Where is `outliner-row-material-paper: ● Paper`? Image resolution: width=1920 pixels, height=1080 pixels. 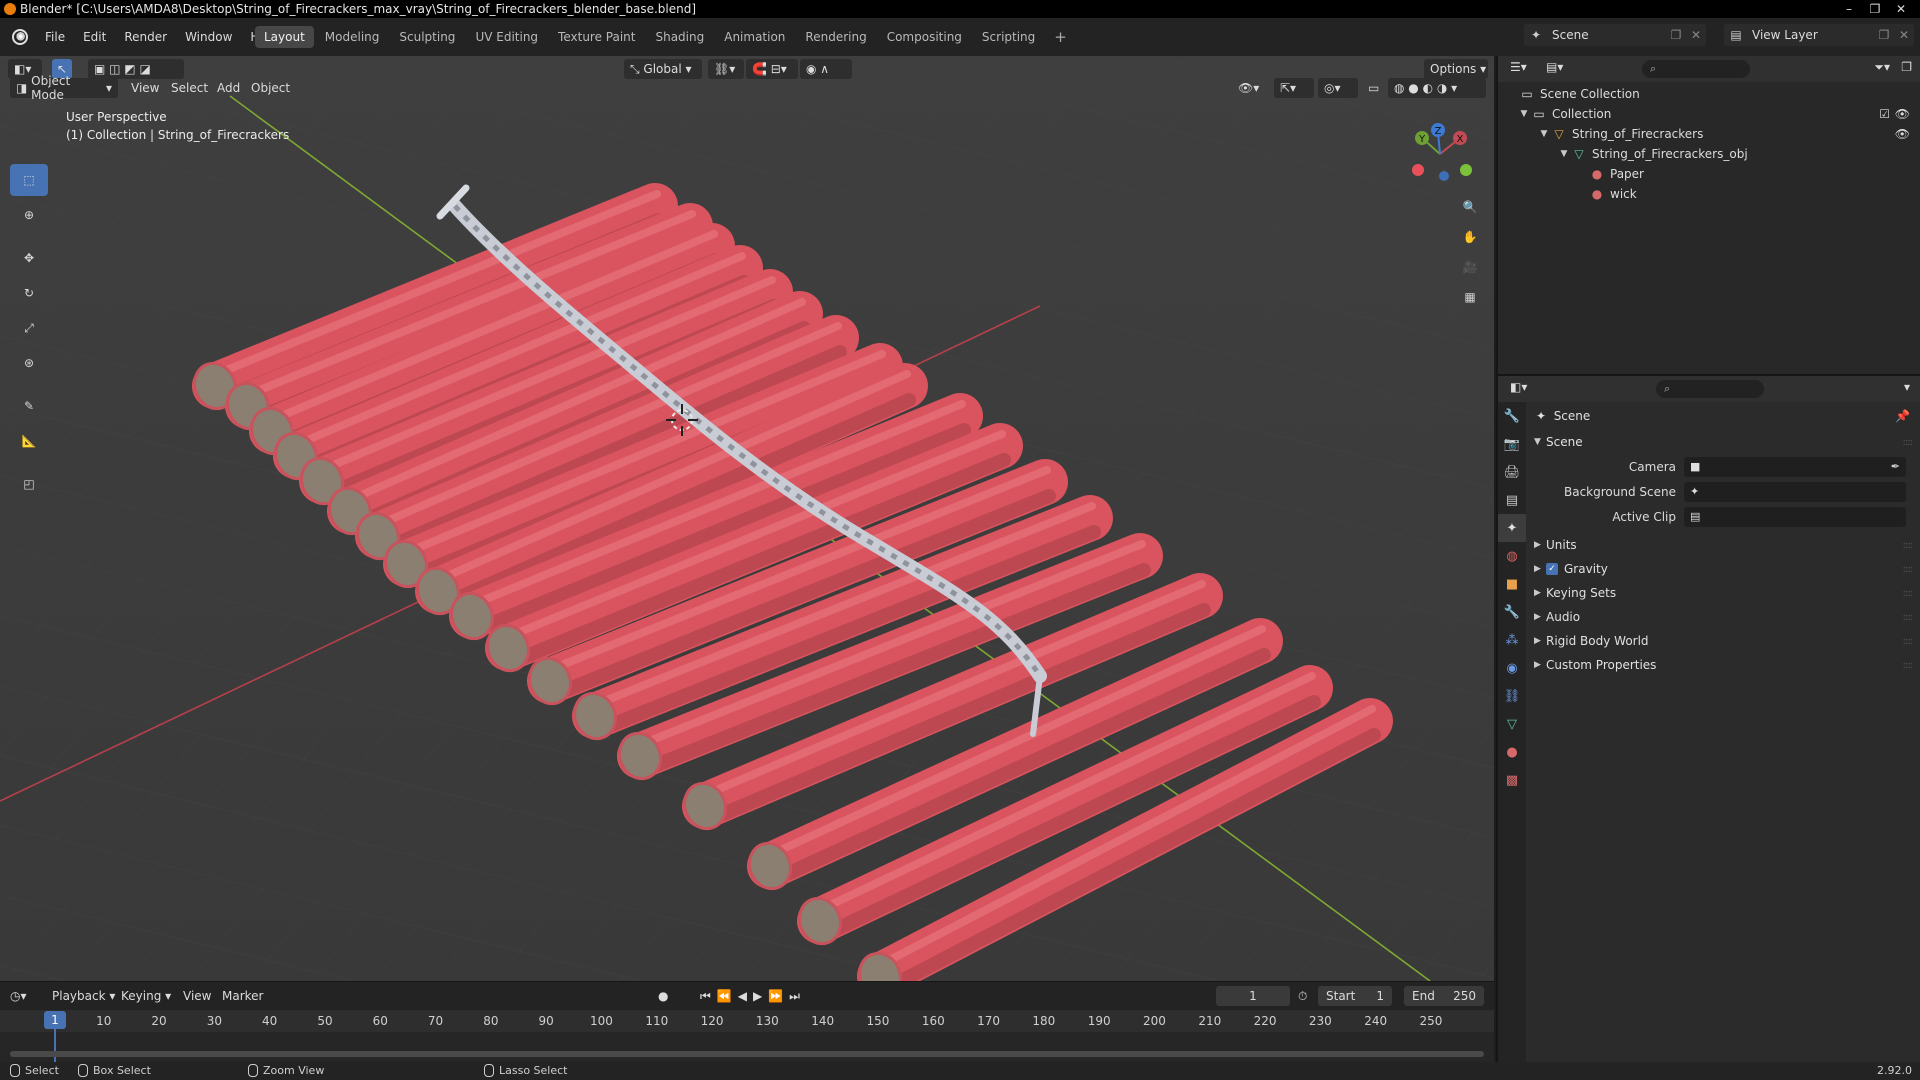 outliner-row-material-paper: ● Paper is located at coordinates (1709, 174).